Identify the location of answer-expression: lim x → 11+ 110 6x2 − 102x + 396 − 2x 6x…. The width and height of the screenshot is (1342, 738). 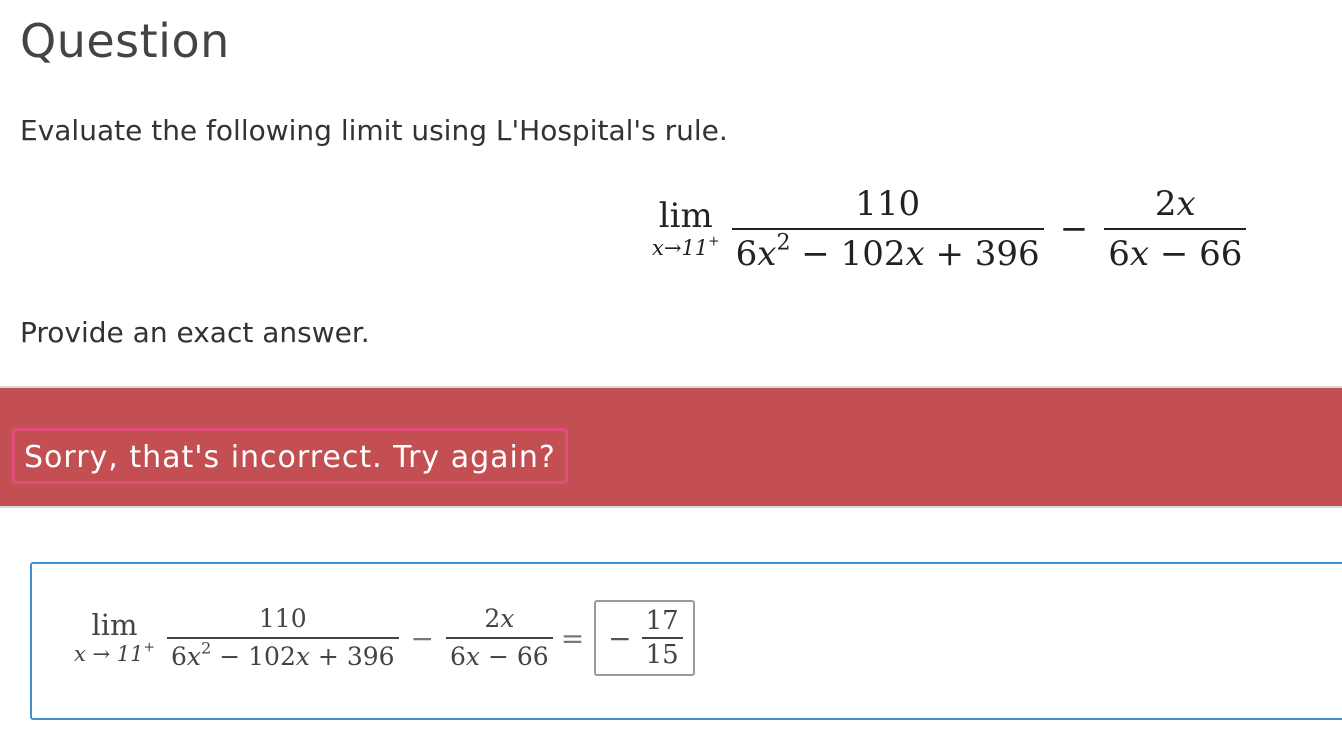
(384, 638).